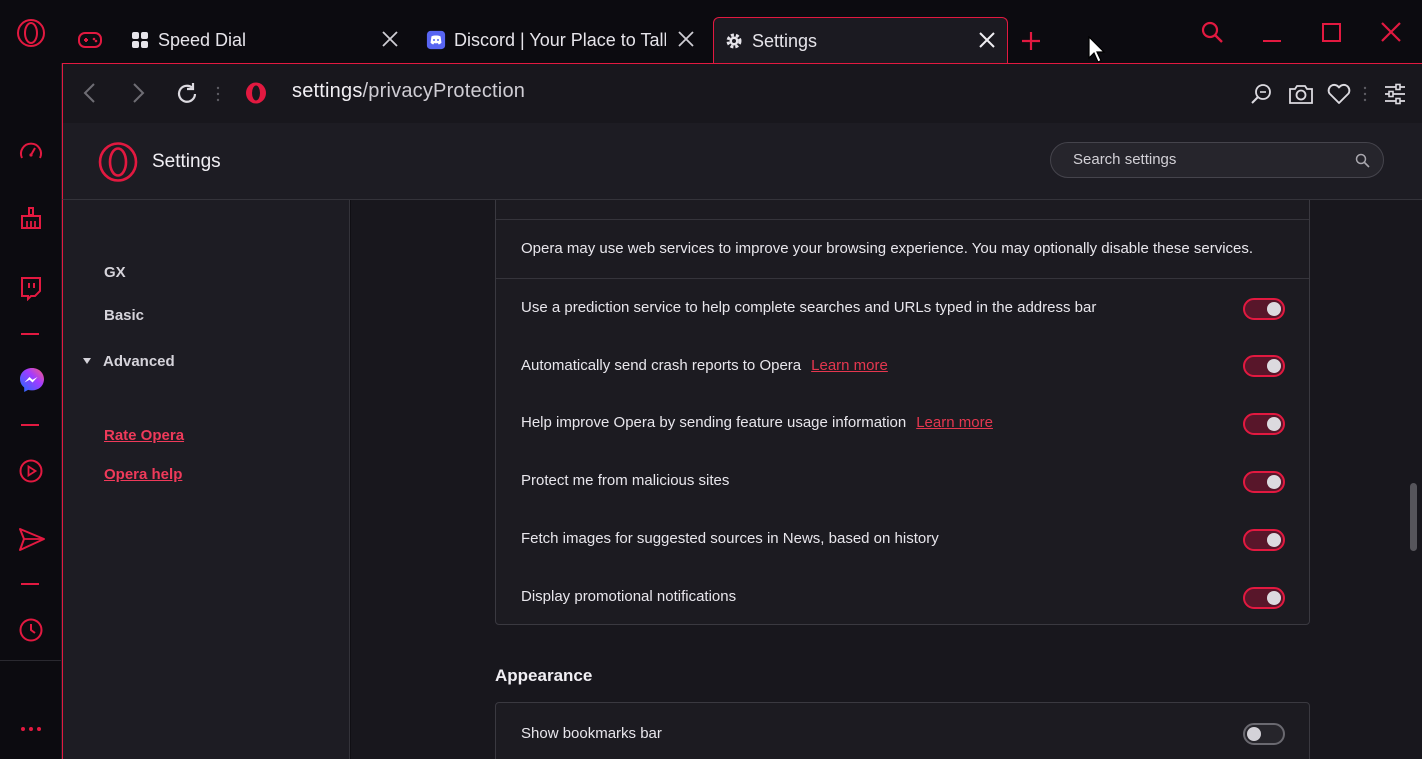 The image size is (1422, 759). Describe the element at coordinates (202, 39) in the screenshot. I see `tab-label: Speed Dial` at that location.